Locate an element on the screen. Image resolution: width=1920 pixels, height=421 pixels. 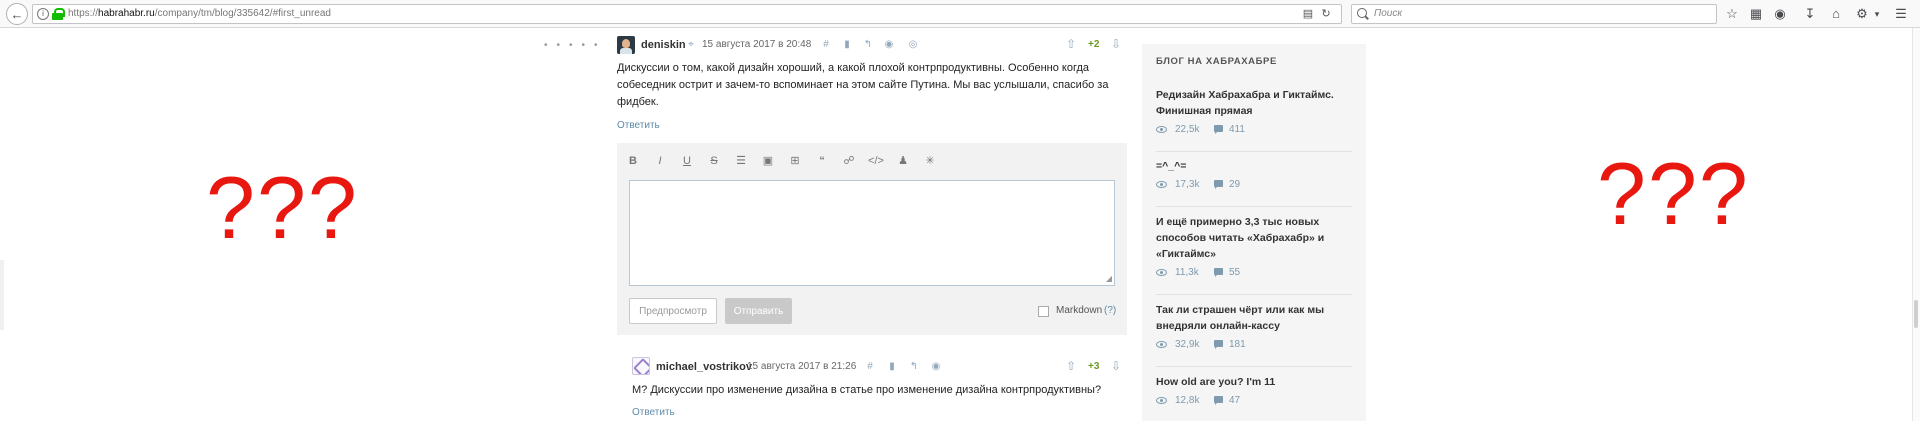
post-title-line: Так ли страшен чёрт или как мы is located at coordinates (1254, 310).